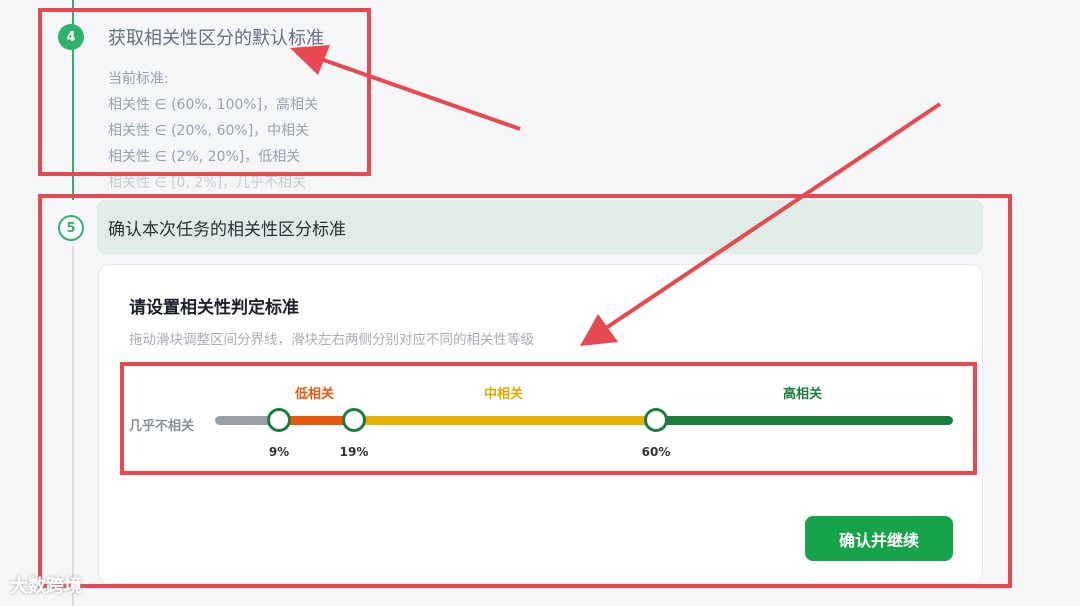  Describe the element at coordinates (761, 224) in the screenshot. I see `annotation-arrow-down` at that location.